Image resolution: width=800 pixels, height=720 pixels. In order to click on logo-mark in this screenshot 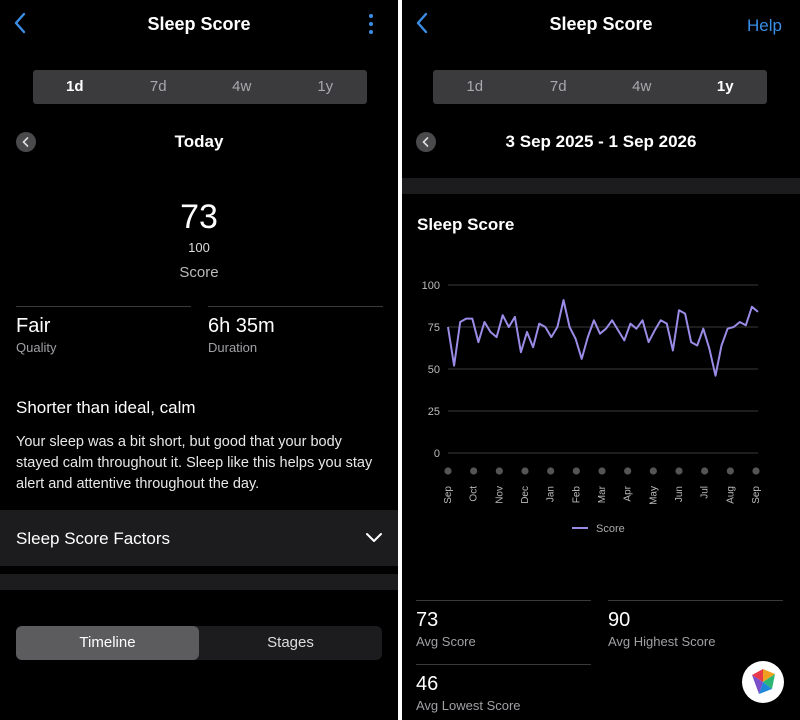, I will do `click(763, 681)`.